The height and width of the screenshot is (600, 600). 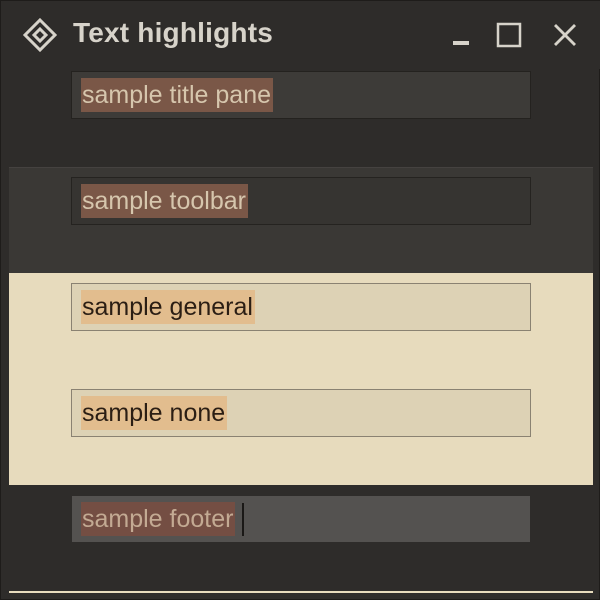 What do you see at coordinates (301, 413) in the screenshot?
I see `none-text-field: sample none` at bounding box center [301, 413].